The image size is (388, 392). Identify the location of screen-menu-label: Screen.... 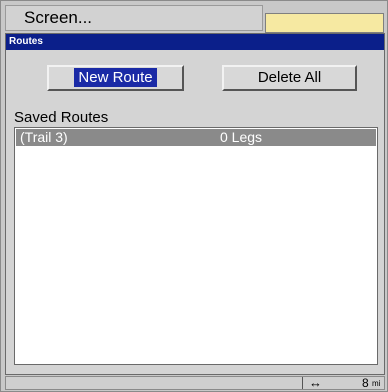
(58, 17).